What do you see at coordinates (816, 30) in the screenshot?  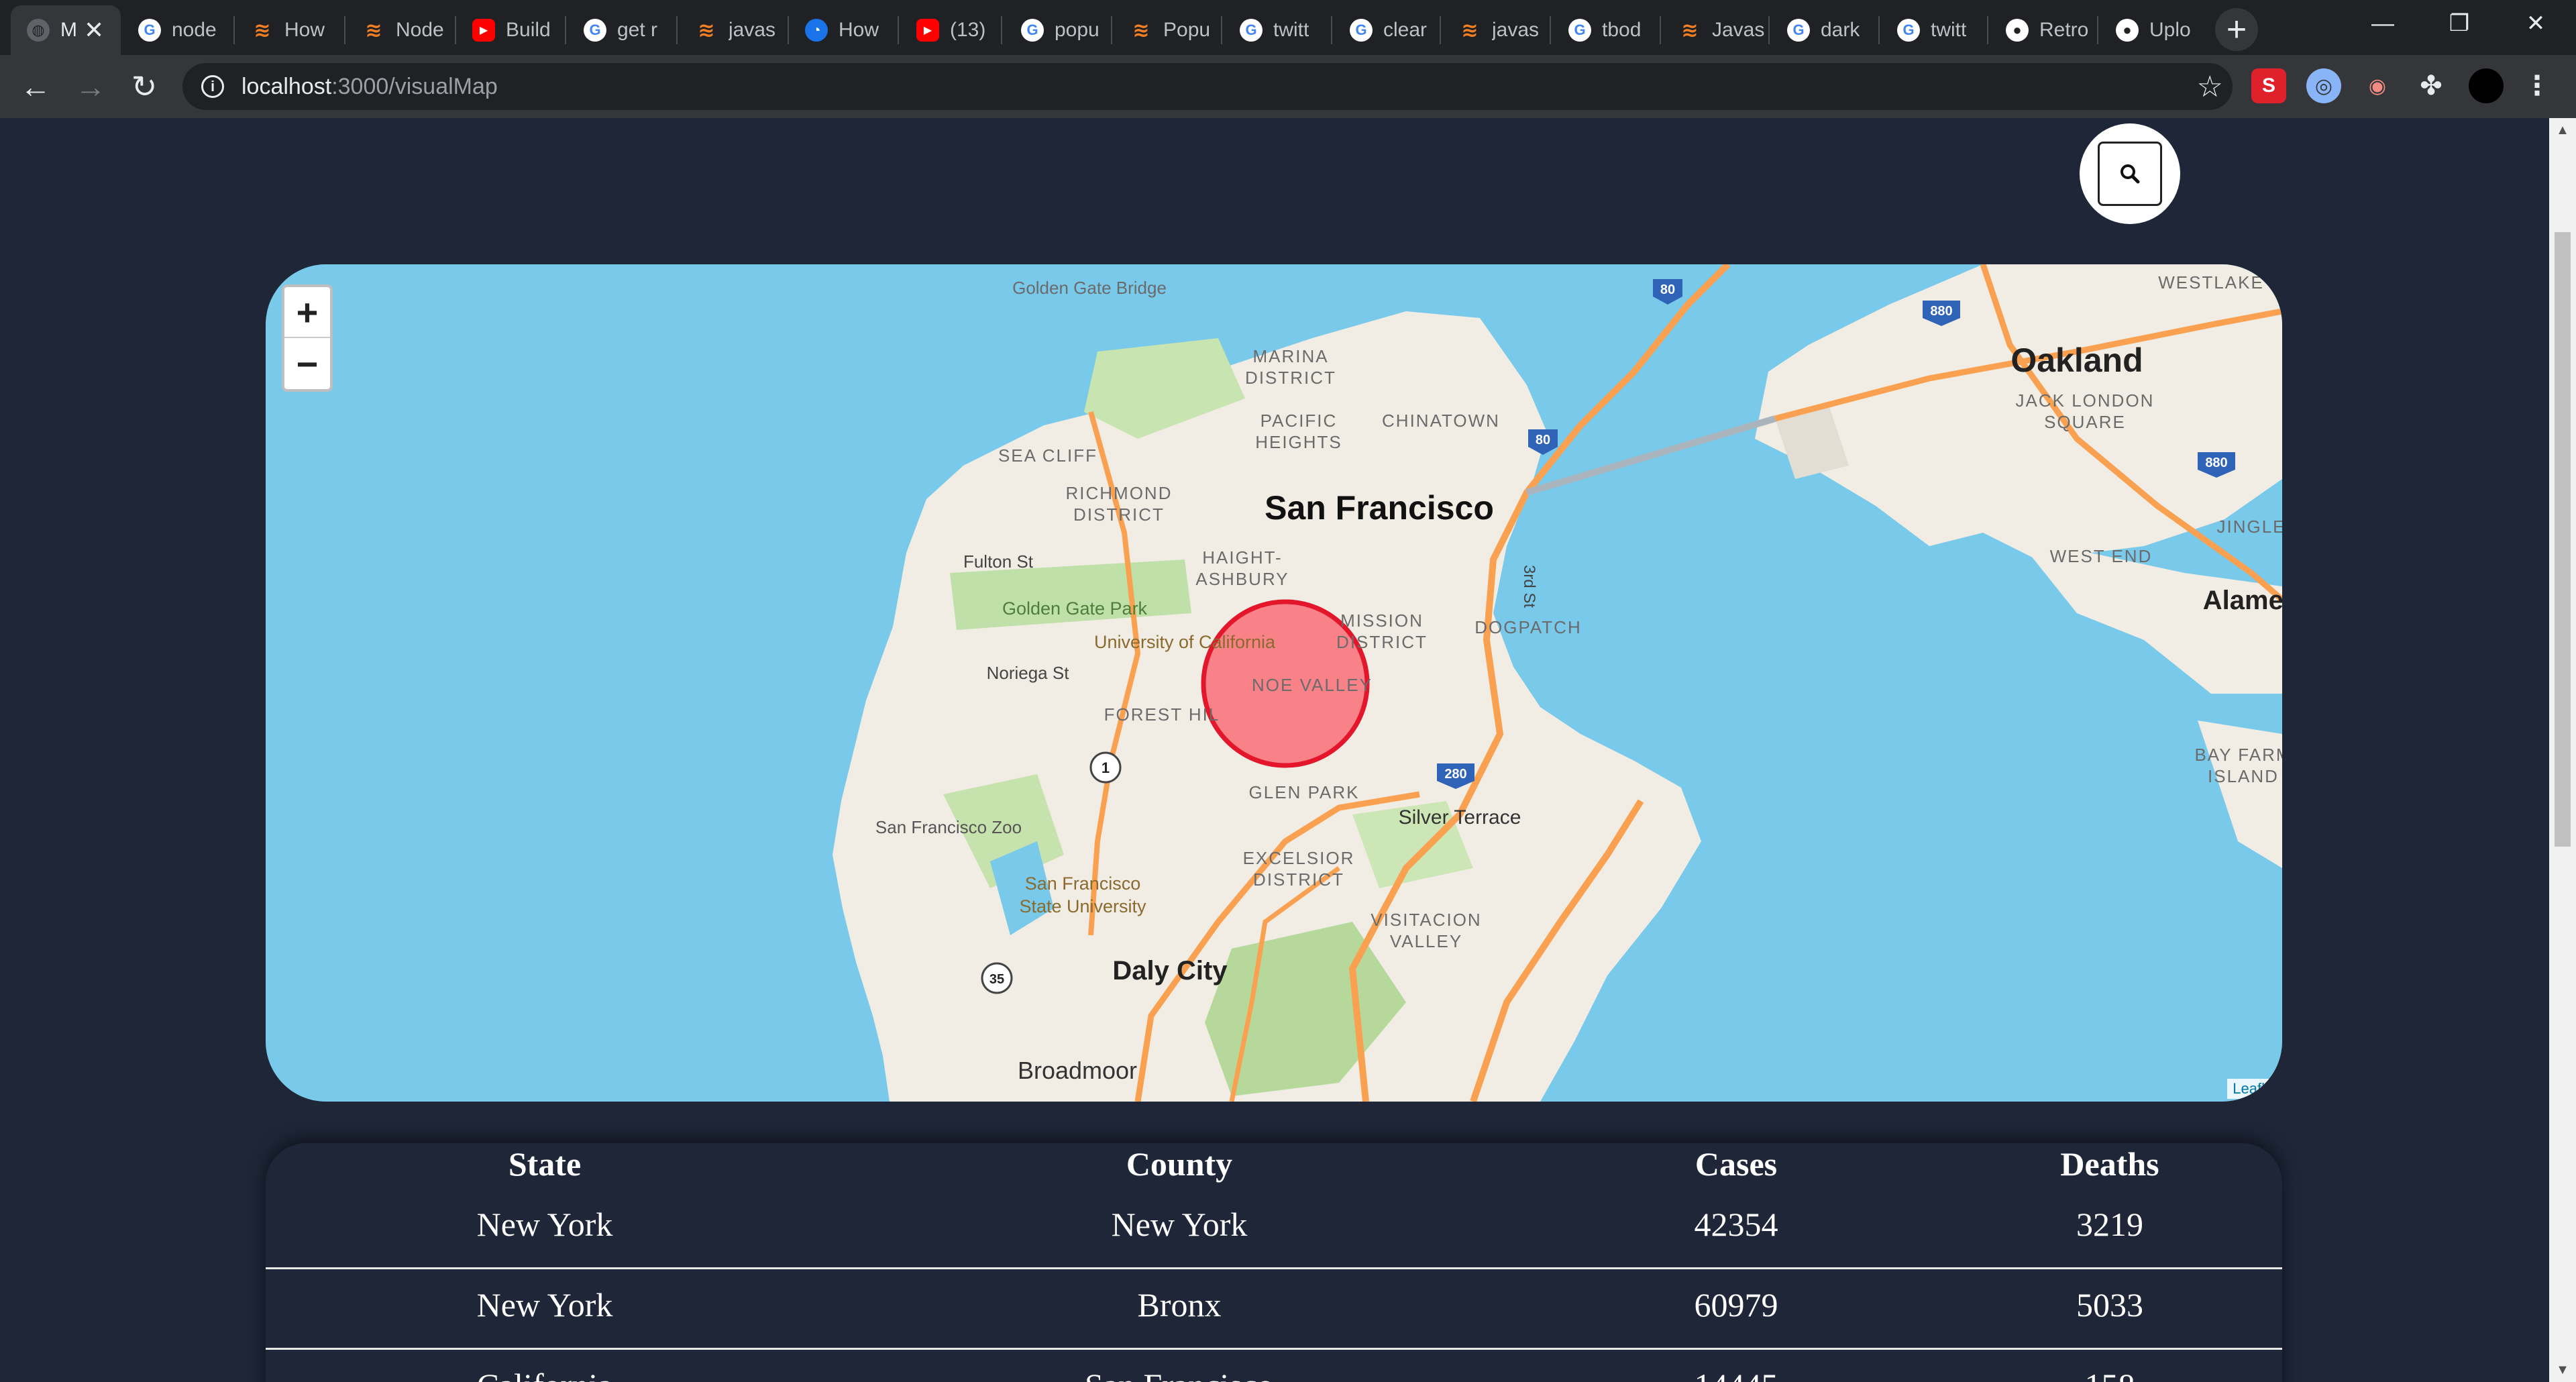 I see `loading-icon: ◔` at bounding box center [816, 30].